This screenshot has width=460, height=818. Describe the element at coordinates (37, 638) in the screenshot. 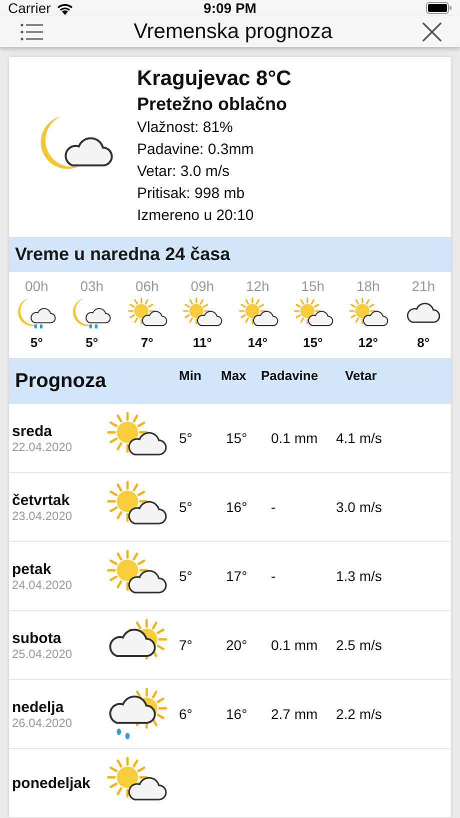

I see `day-name: subota` at that location.